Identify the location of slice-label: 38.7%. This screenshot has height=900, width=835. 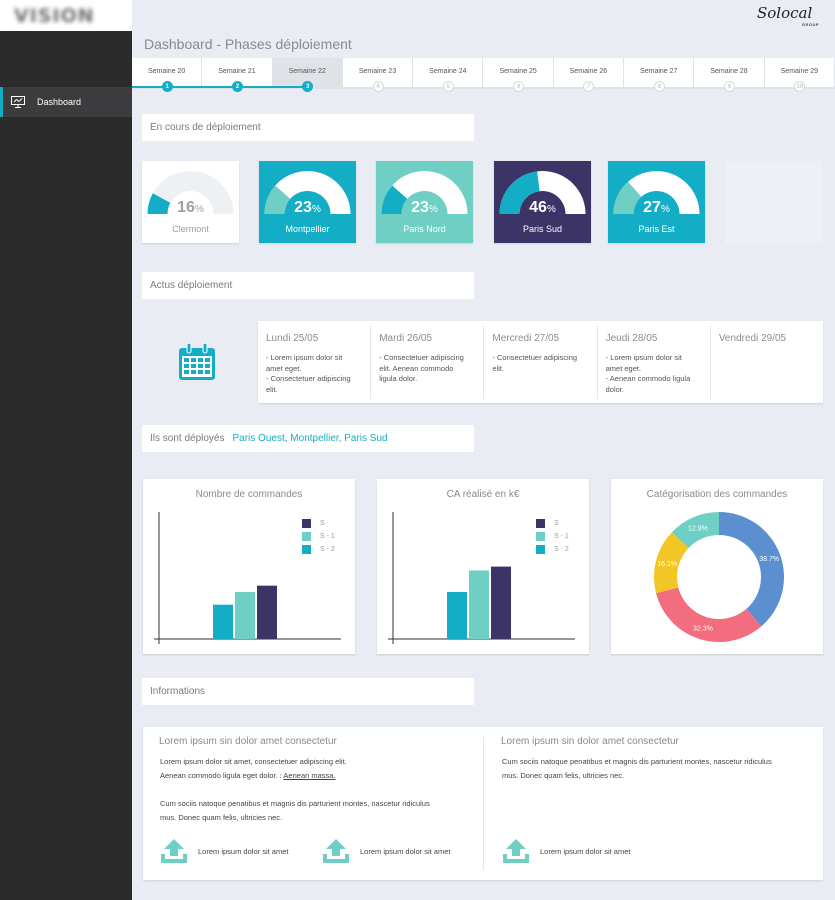
(769, 559).